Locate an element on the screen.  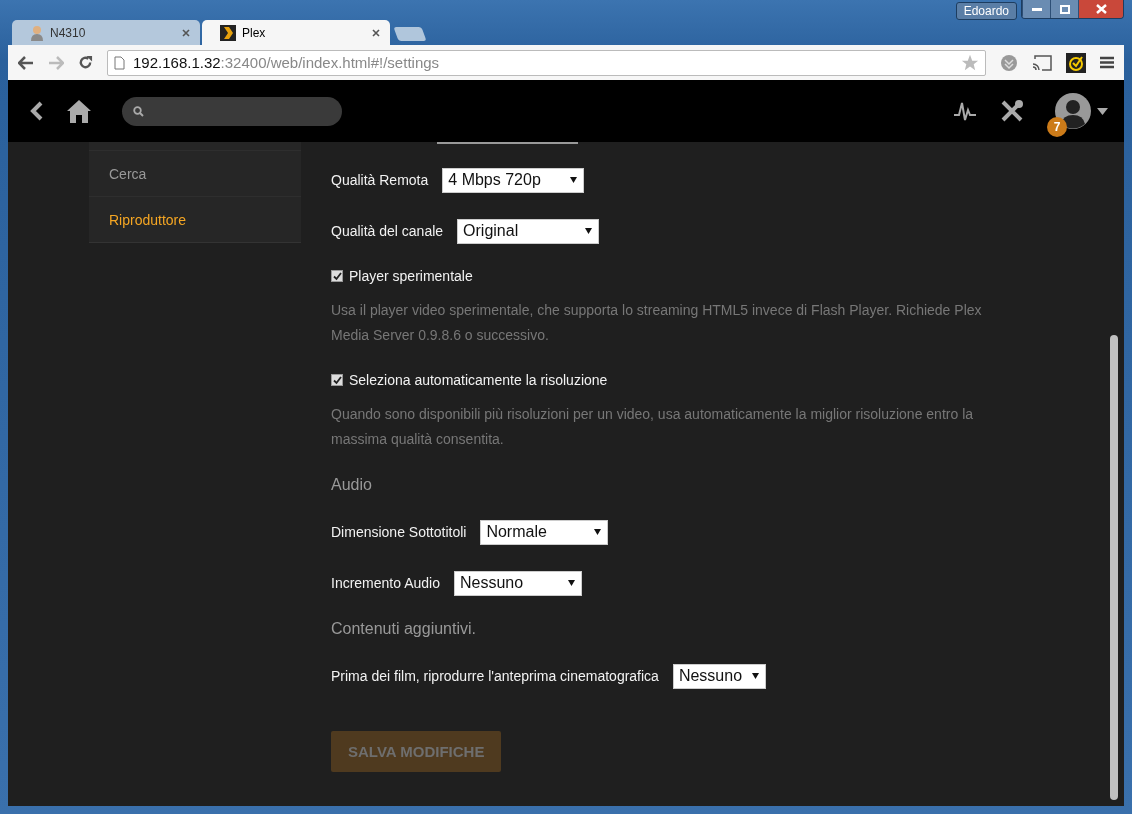
activity-pulse-icon is located at coordinates (965, 111).